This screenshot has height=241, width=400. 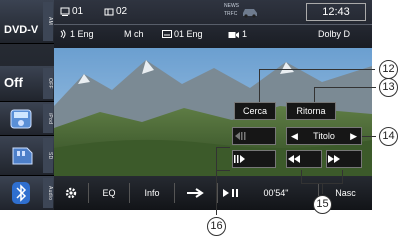 What do you see at coordinates (21, 30) in the screenshot?
I see `source-dvd-label: DVD-V` at bounding box center [21, 30].